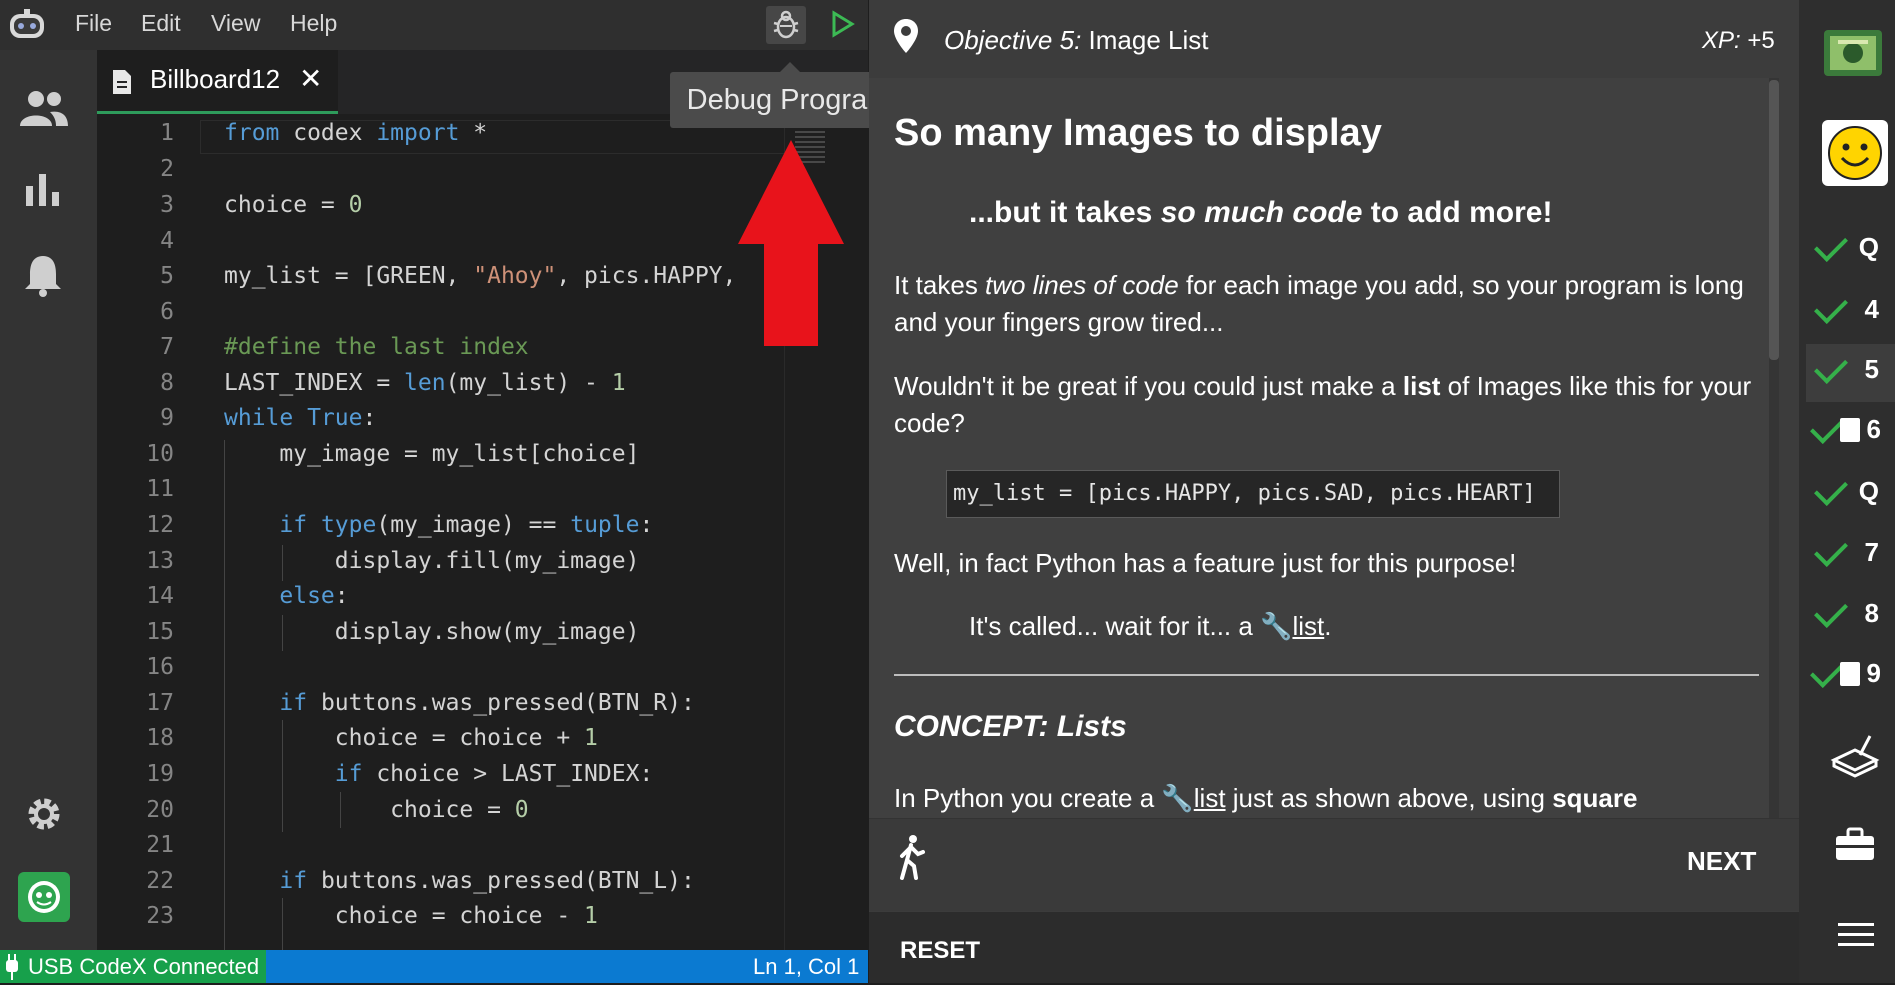 The width and height of the screenshot is (1895, 985). Describe the element at coordinates (1853, 53) in the screenshot. I see `badge-logo-icon` at that location.